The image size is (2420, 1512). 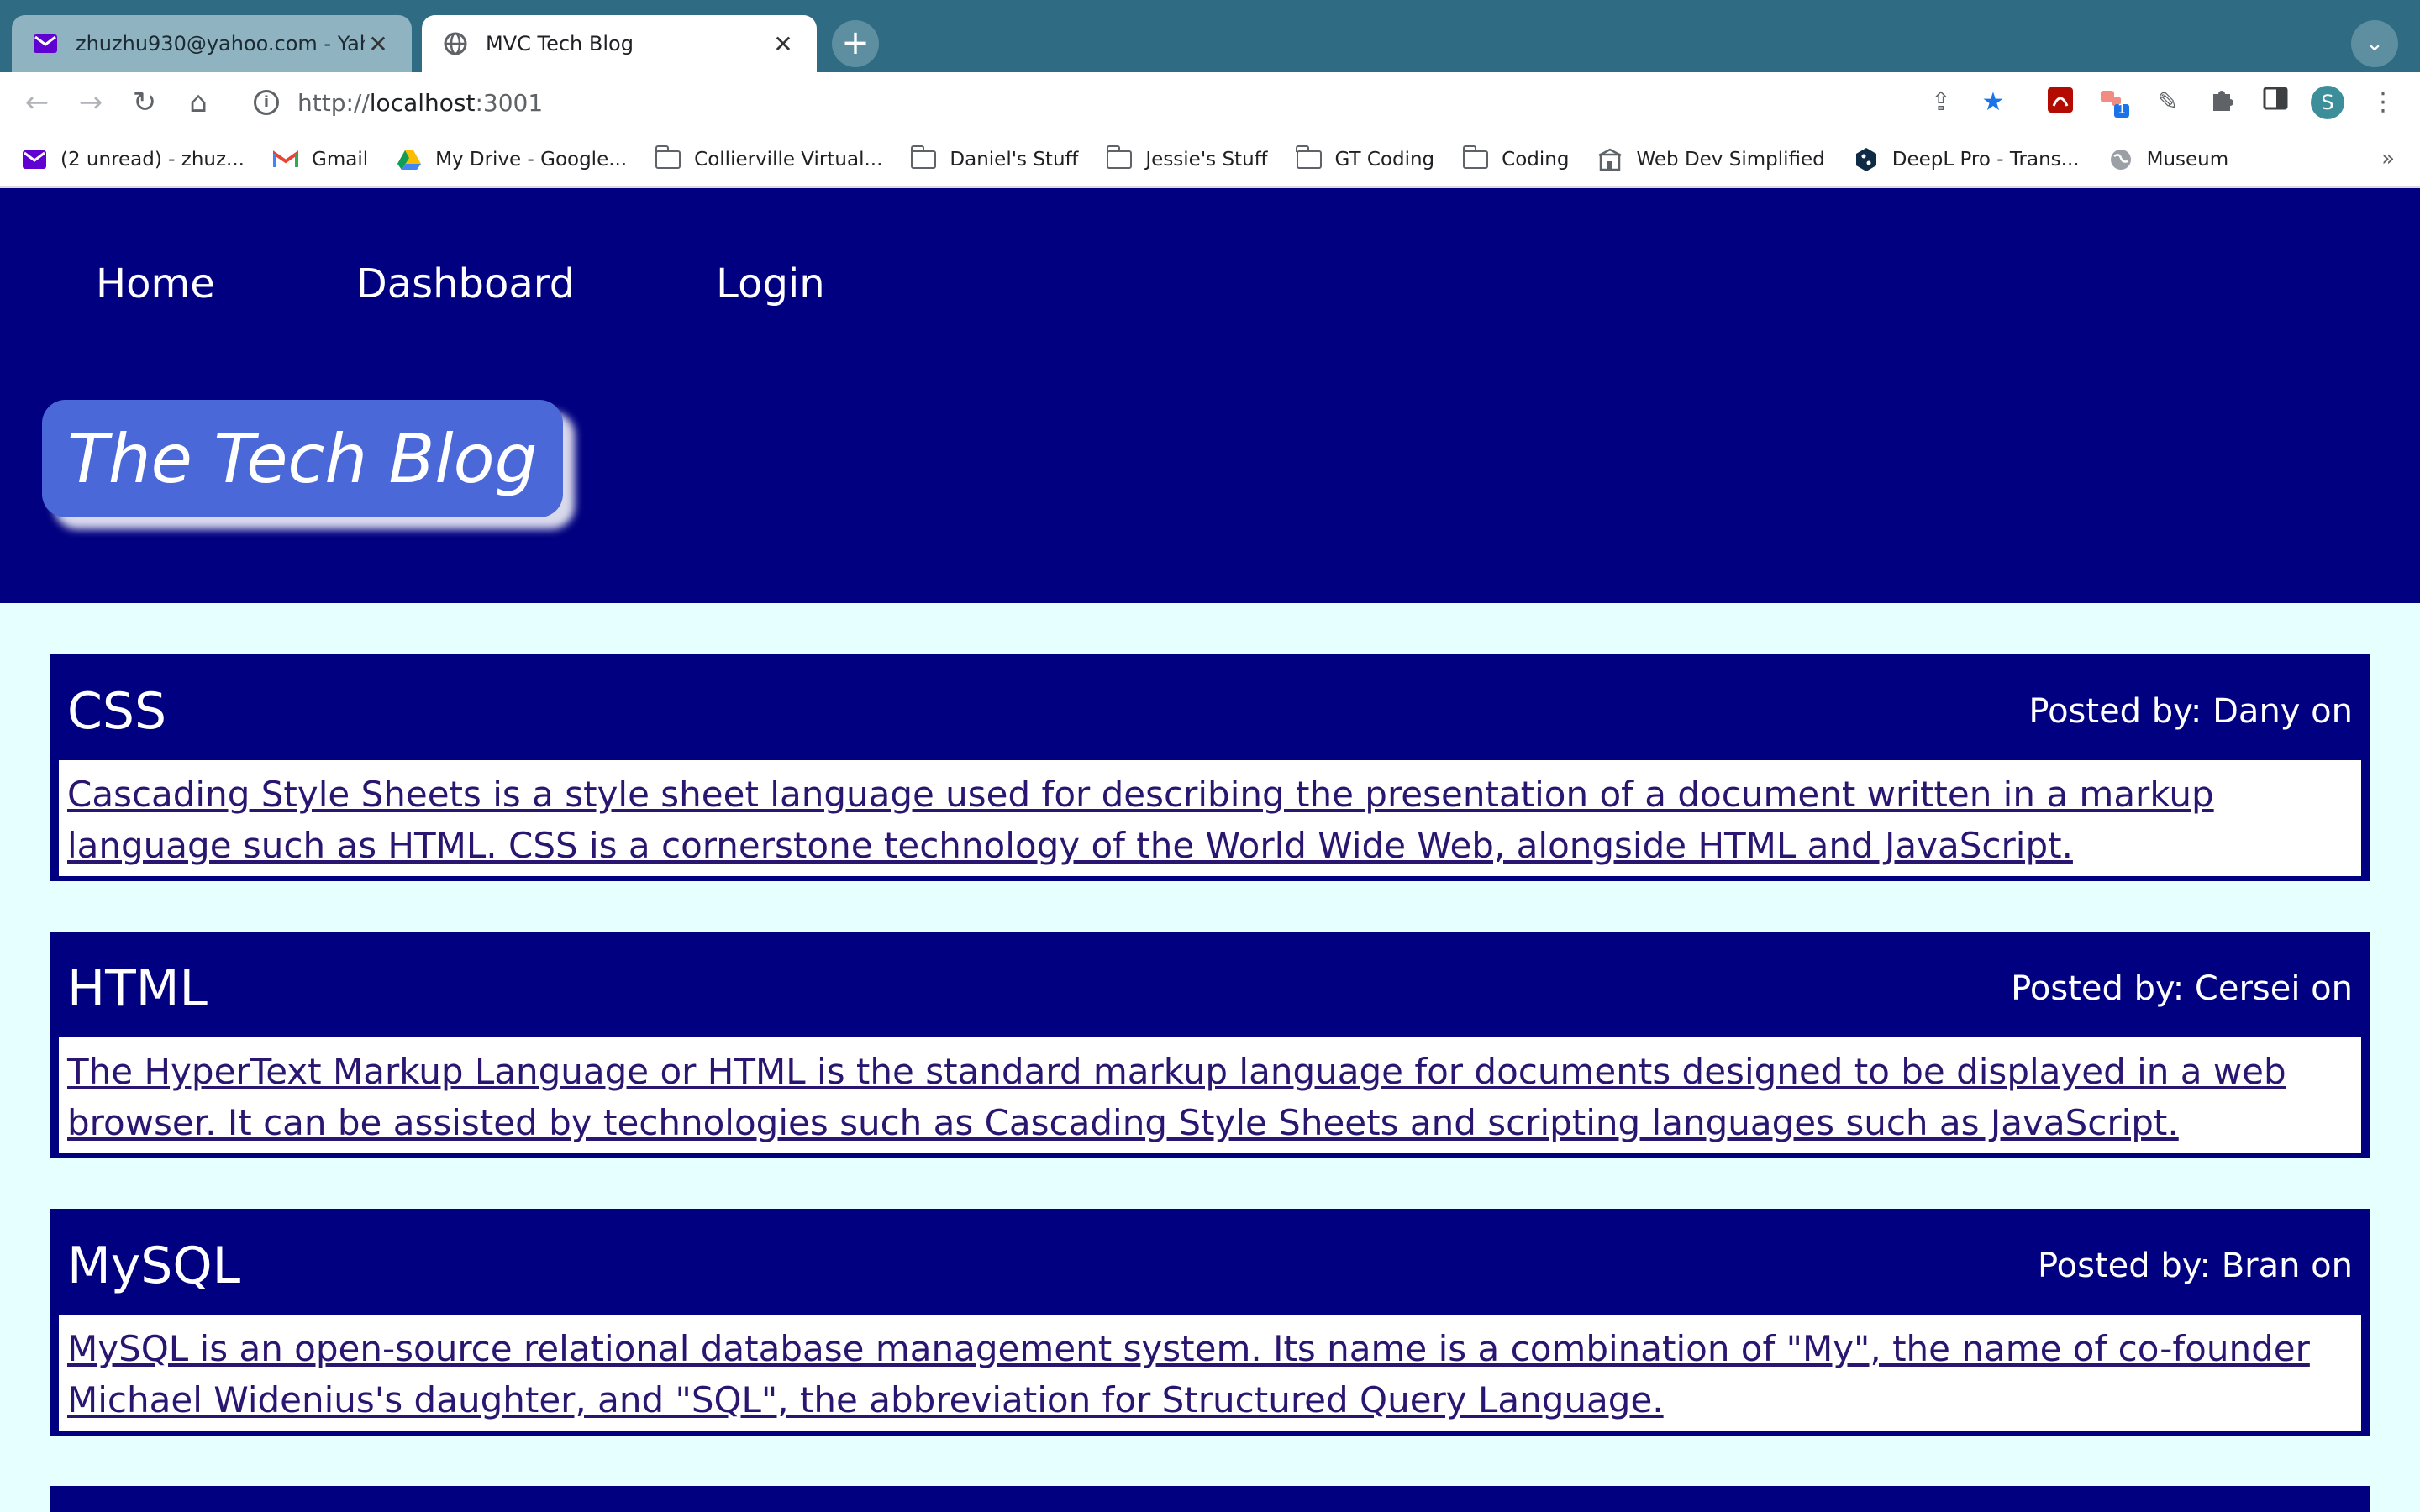 I want to click on more-bookmarks-chevron-icon: », so click(x=2388, y=158).